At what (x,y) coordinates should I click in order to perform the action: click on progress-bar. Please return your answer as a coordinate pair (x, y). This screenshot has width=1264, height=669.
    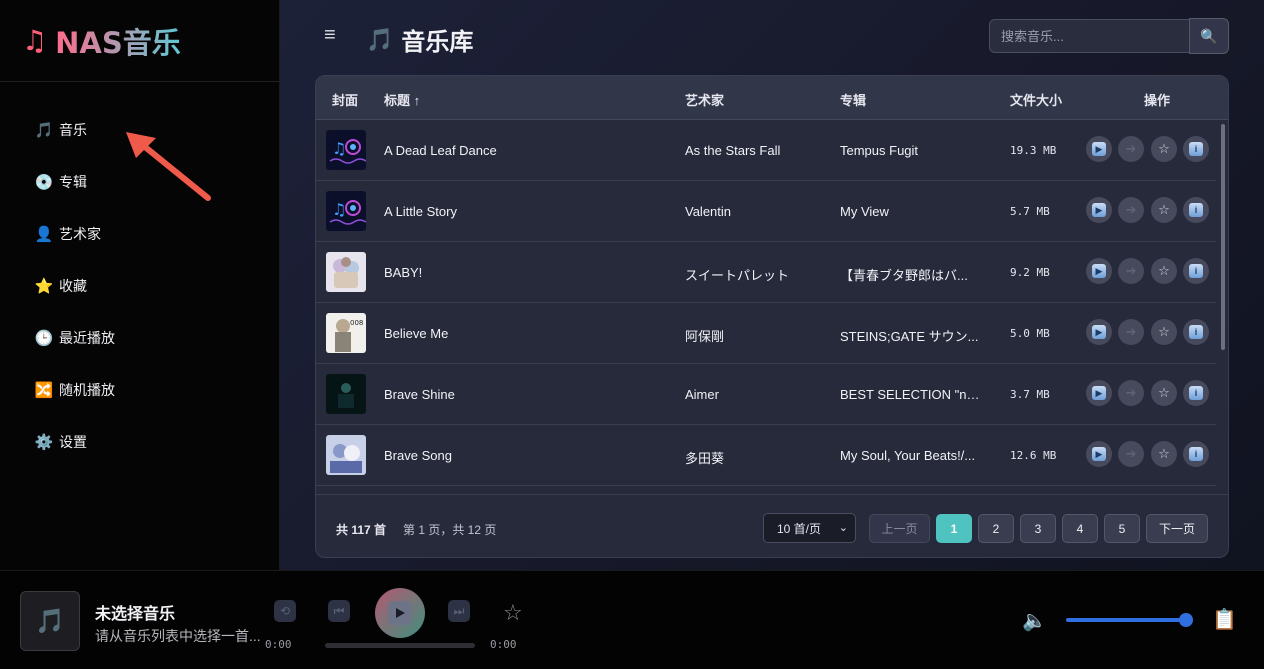
    Looking at the image, I should click on (400, 645).